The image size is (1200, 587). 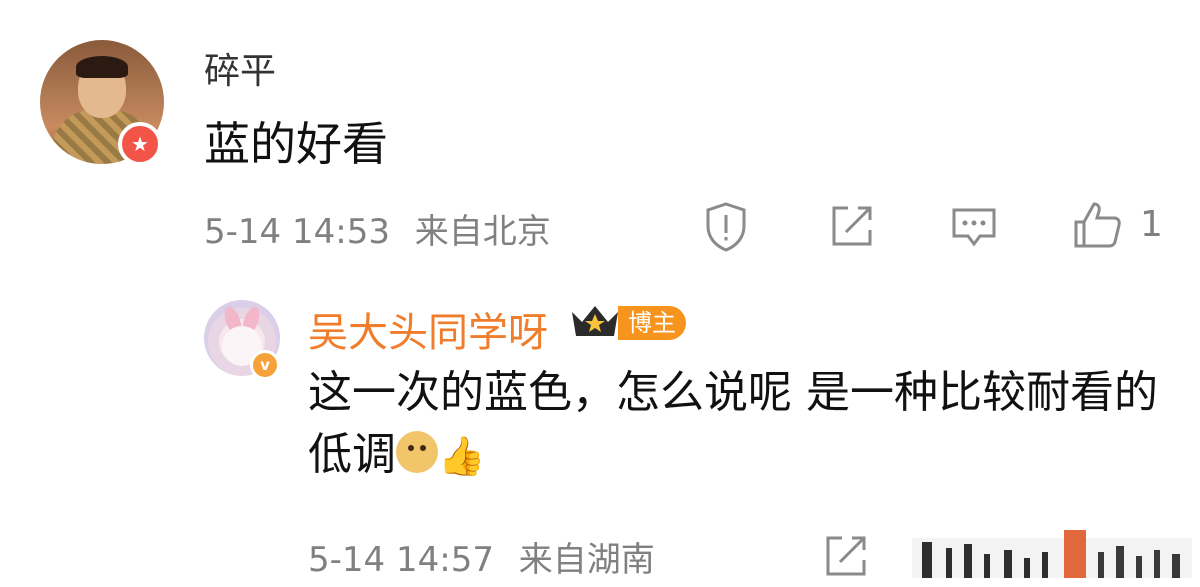 What do you see at coordinates (265, 365) in the screenshot?
I see `verified-badge-icon: v` at bounding box center [265, 365].